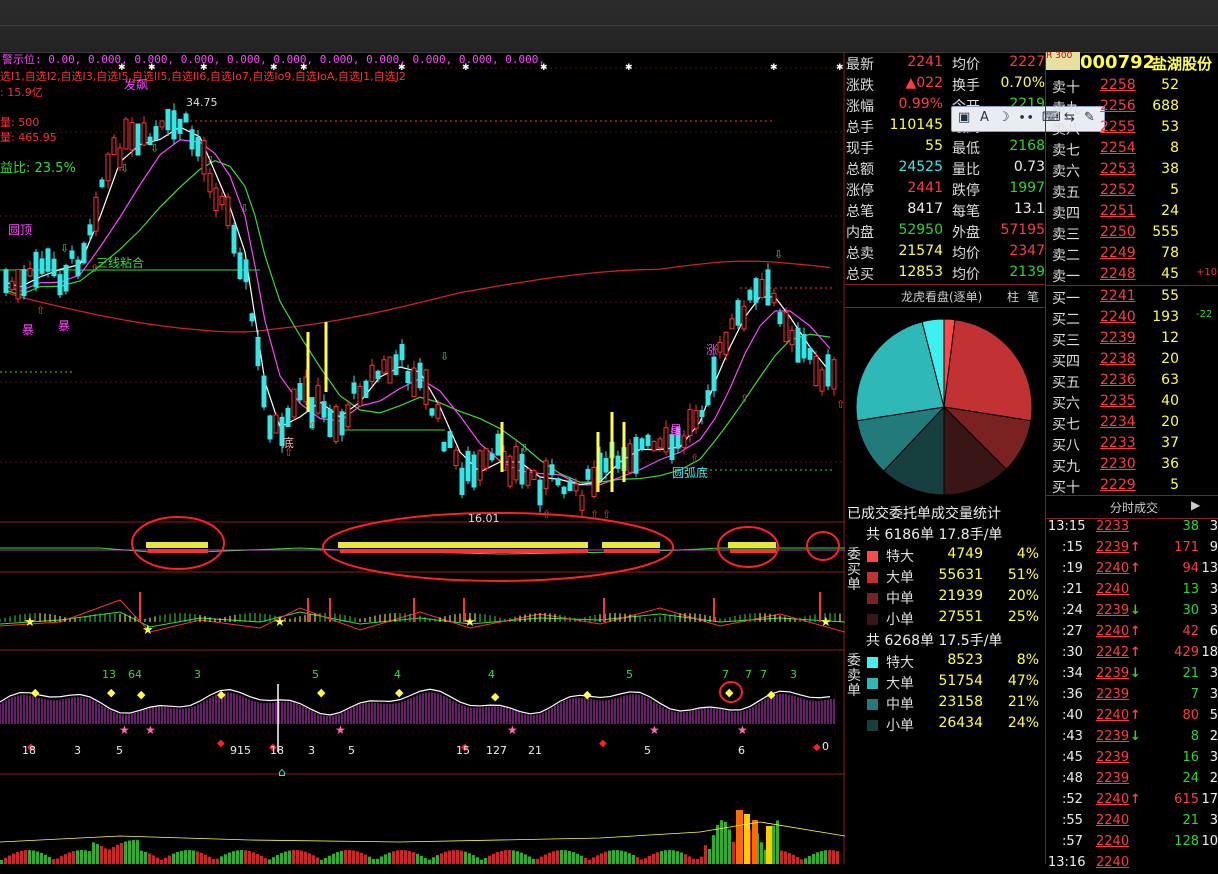 Image resolution: width=1218 pixels, height=874 pixels. I want to click on bid-row: 买七 2234 20, so click(1132, 422).